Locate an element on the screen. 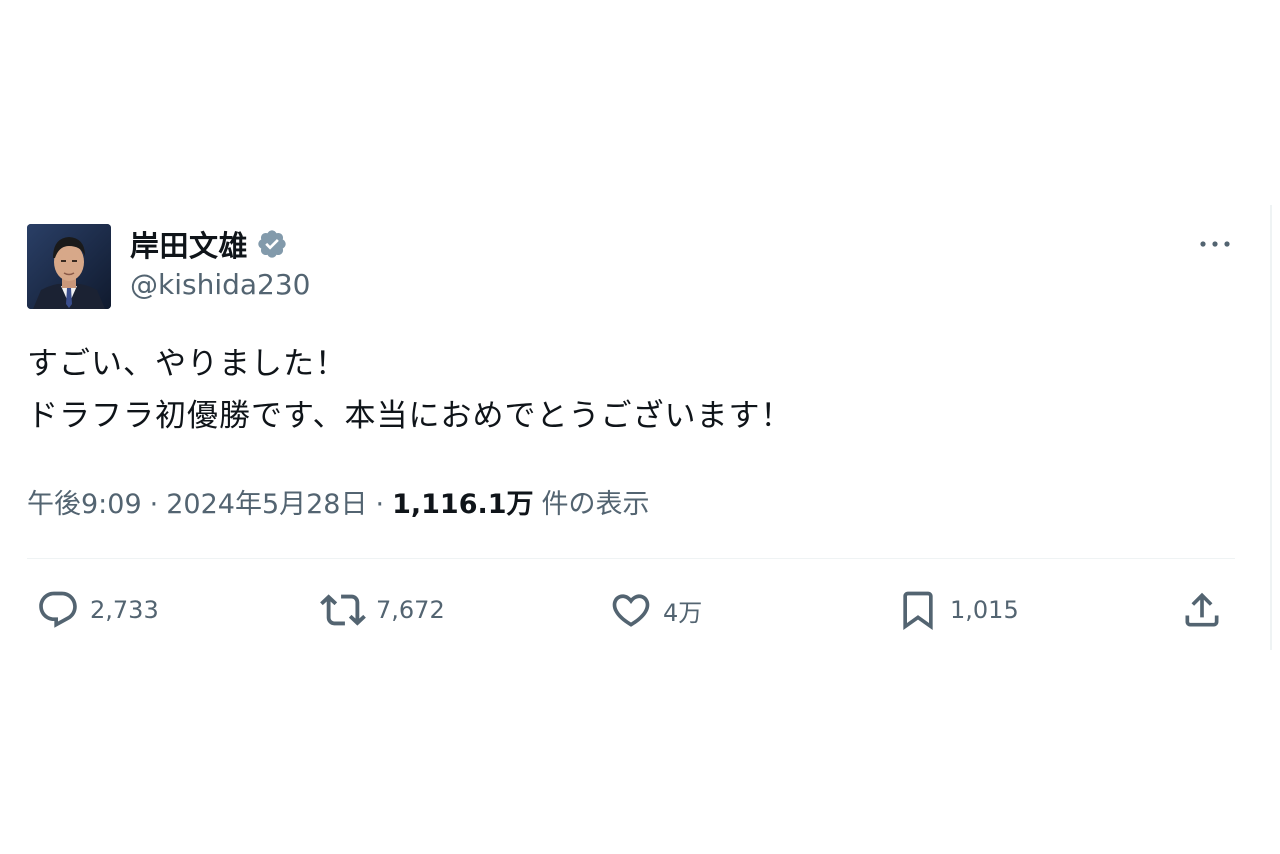  bookmark-icon is located at coordinates (918, 611).